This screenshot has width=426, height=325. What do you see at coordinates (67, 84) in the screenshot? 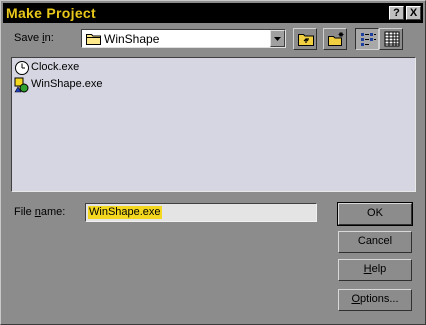
I see `file-name: WinShape.exe` at bounding box center [67, 84].